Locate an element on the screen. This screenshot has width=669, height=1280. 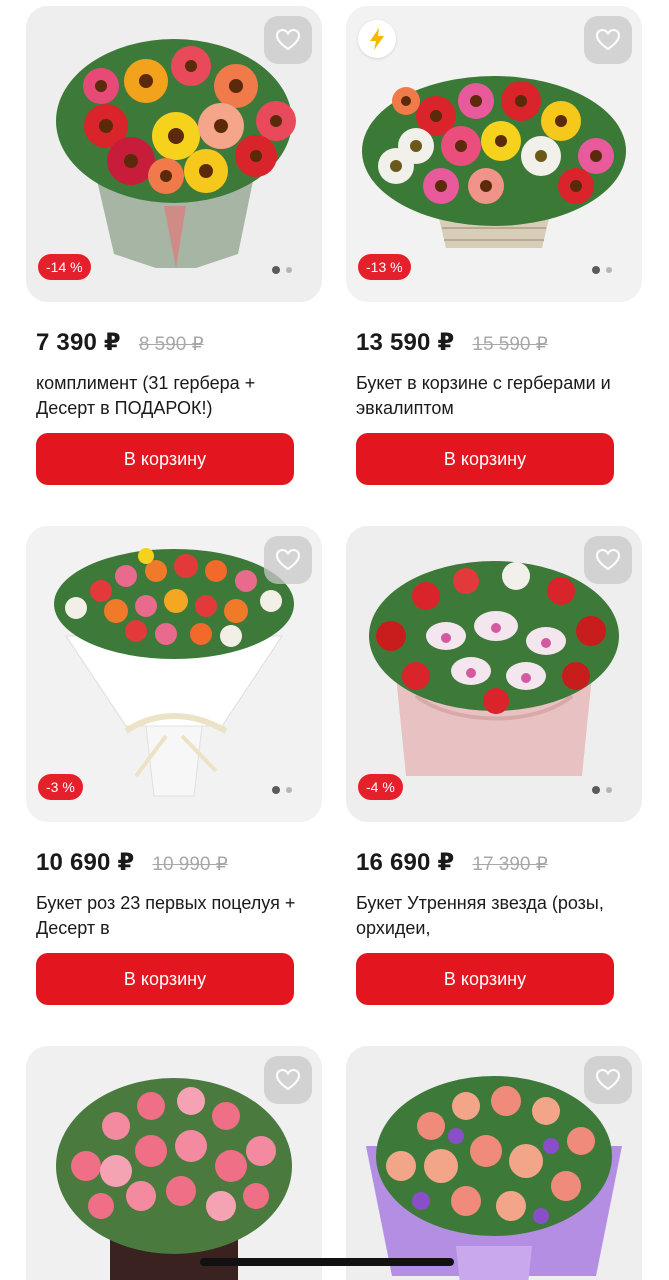
price-row: 10 690 ₽ 10 990 ₽ is located at coordinates (174, 862).